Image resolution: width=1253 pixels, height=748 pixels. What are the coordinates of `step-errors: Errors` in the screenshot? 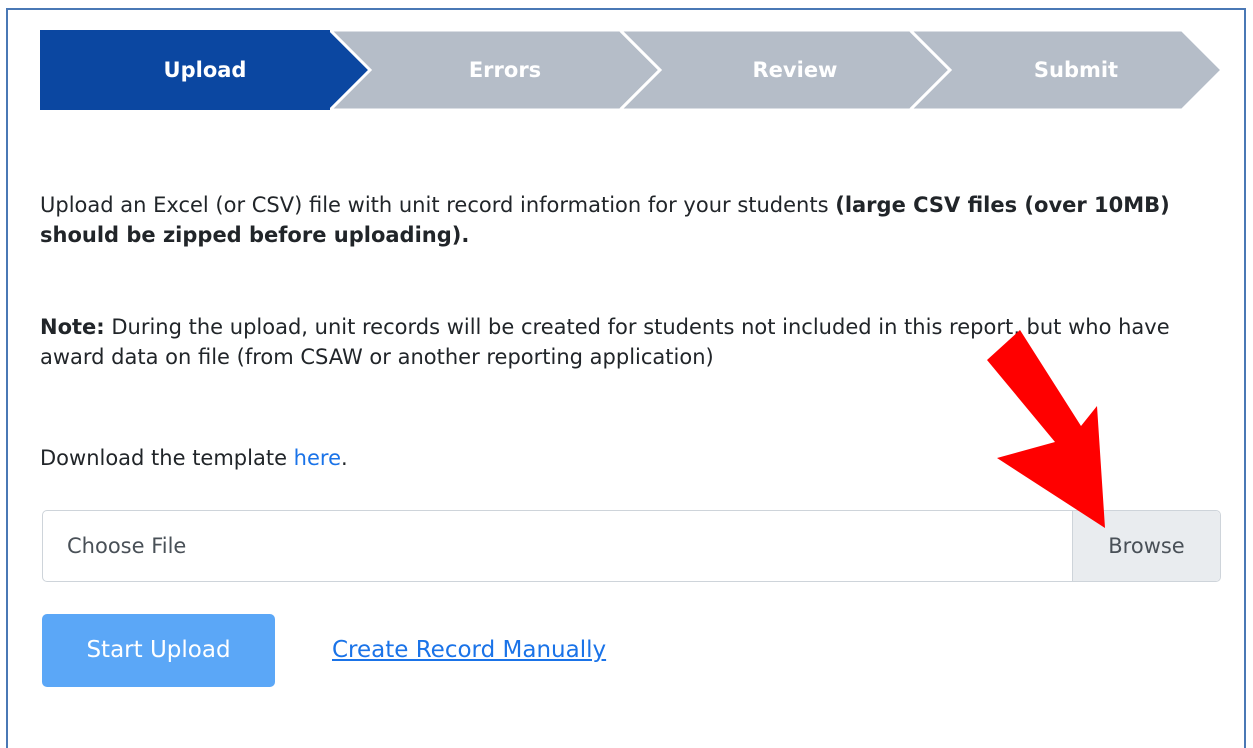 It's located at (495, 70).